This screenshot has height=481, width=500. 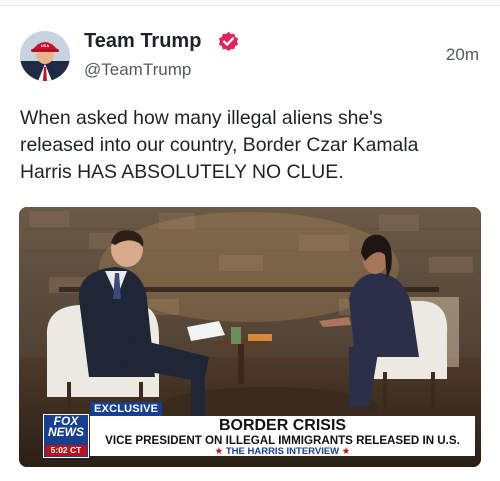 I want to click on network-logo-line2: NEWS, so click(x=66, y=432).